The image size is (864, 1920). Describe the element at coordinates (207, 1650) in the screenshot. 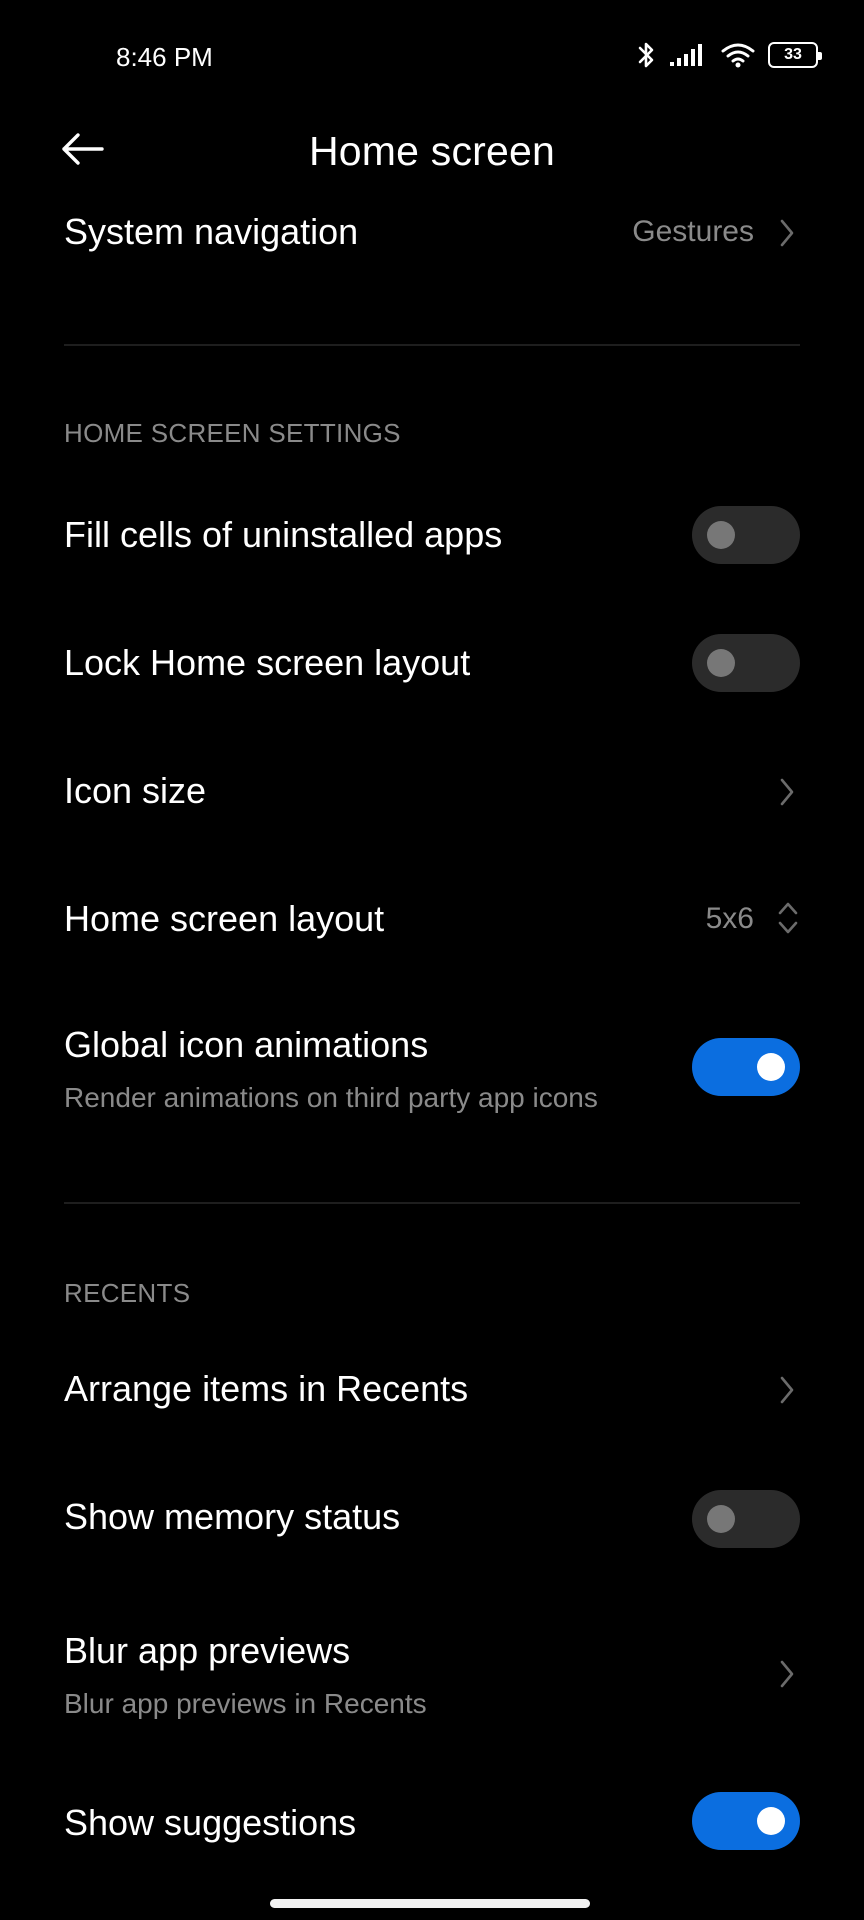

I see `blur-previews-title: Blur app previews` at that location.